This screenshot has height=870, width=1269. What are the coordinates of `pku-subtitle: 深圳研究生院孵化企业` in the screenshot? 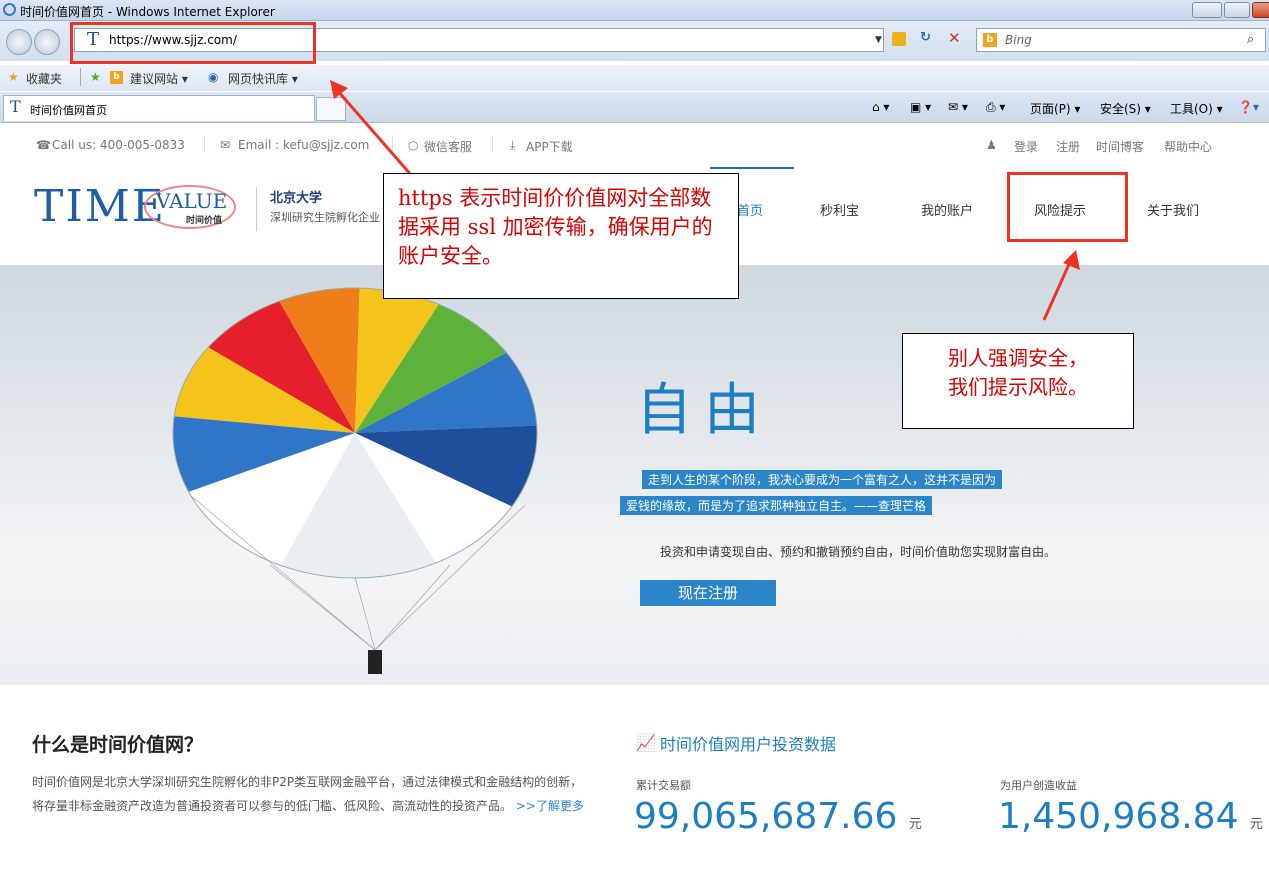 It's located at (325, 217).